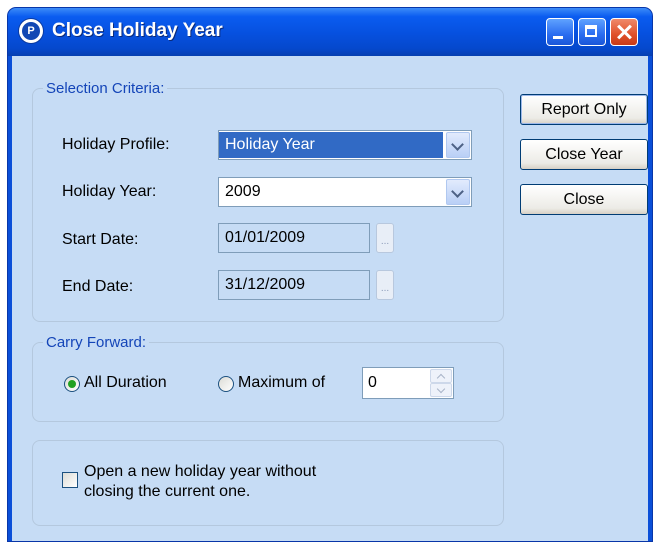  Describe the element at coordinates (330, 32) in the screenshot. I see `title-bar: P Close Holiday Year` at that location.